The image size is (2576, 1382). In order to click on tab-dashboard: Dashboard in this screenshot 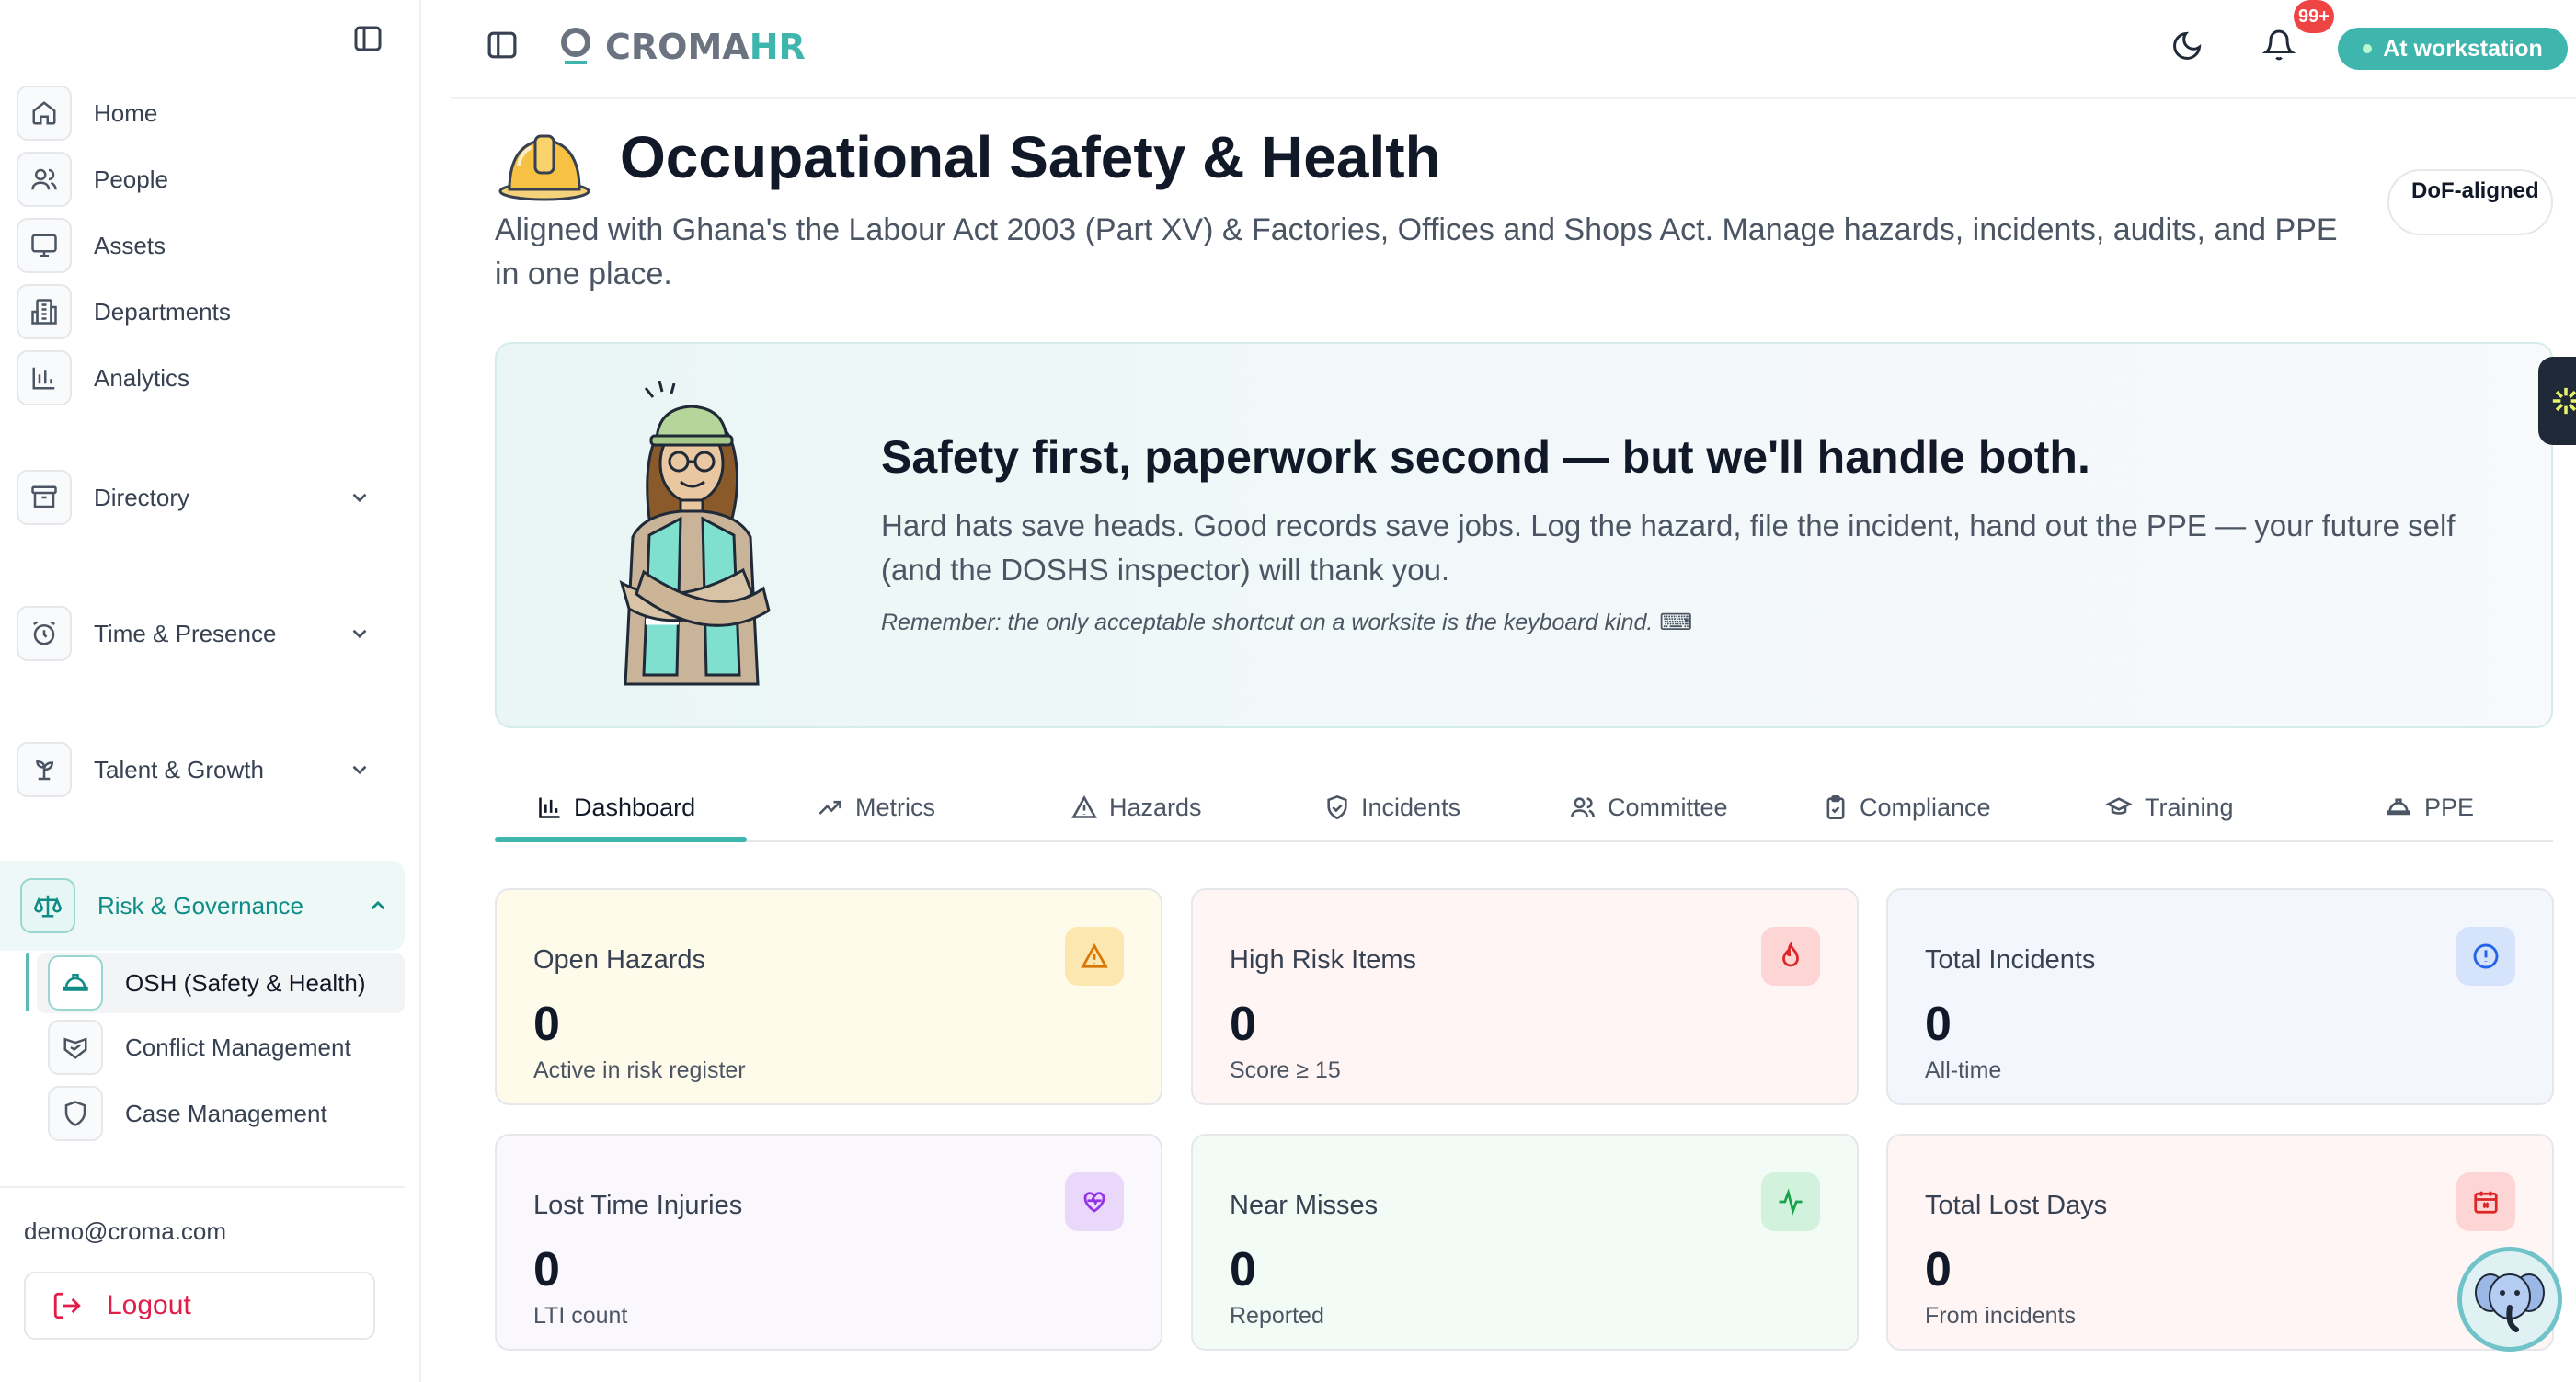, I will do `click(616, 807)`.